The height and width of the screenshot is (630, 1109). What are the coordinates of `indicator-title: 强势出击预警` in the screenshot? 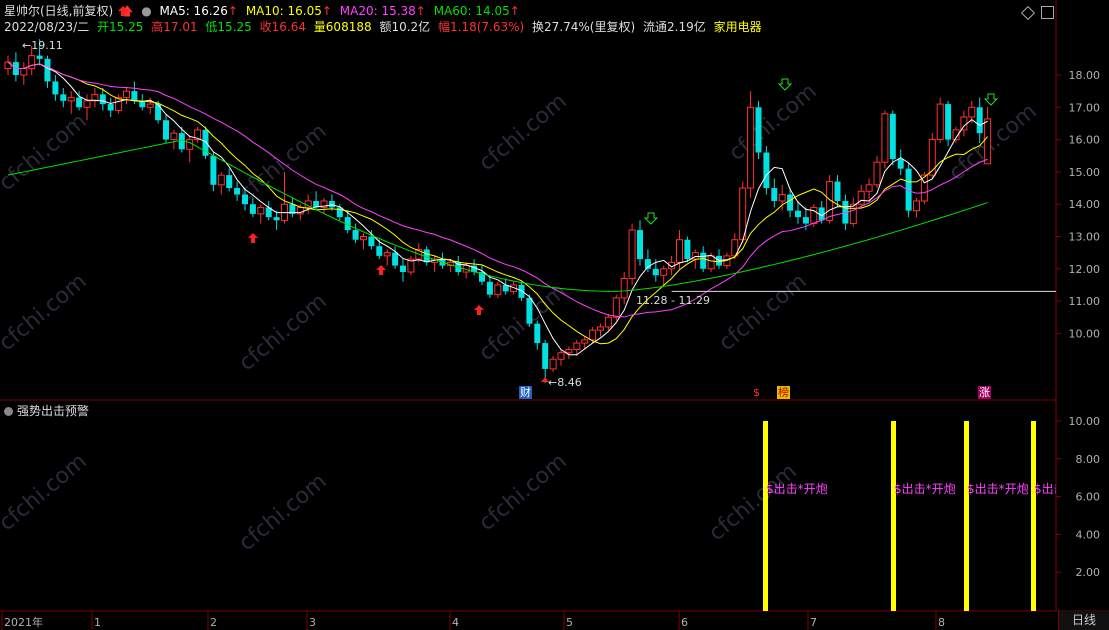 It's located at (46, 410).